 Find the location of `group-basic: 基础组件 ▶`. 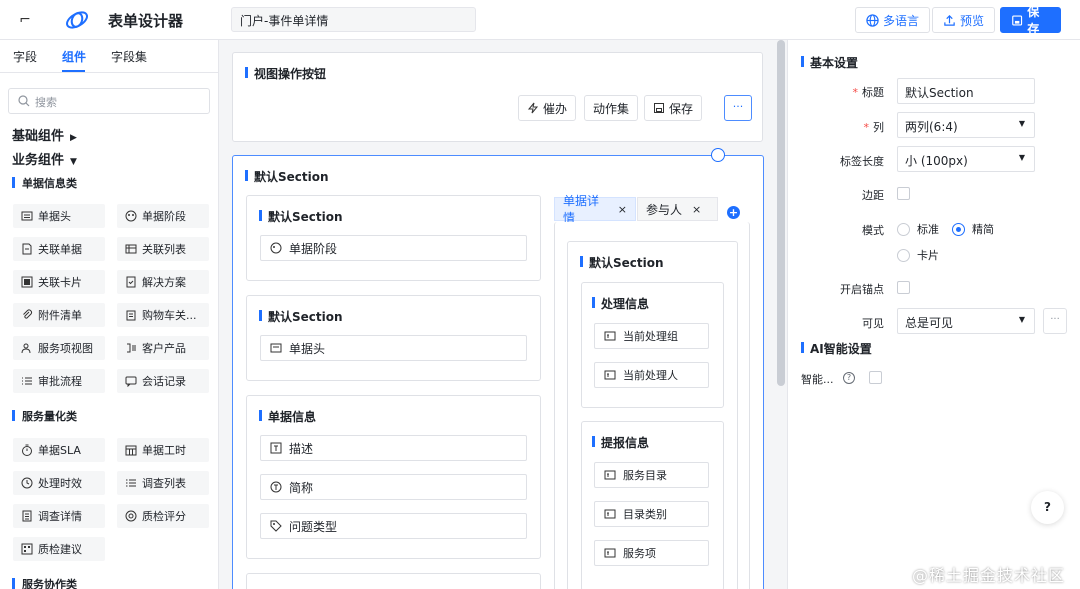

group-basic: 基础组件 ▶ is located at coordinates (44, 134).